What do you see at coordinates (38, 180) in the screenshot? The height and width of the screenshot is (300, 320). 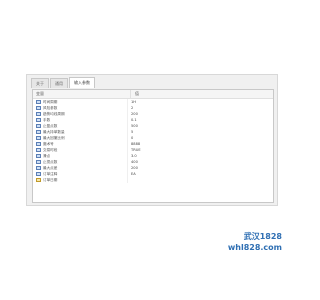 I see `warning-icon` at bounding box center [38, 180].